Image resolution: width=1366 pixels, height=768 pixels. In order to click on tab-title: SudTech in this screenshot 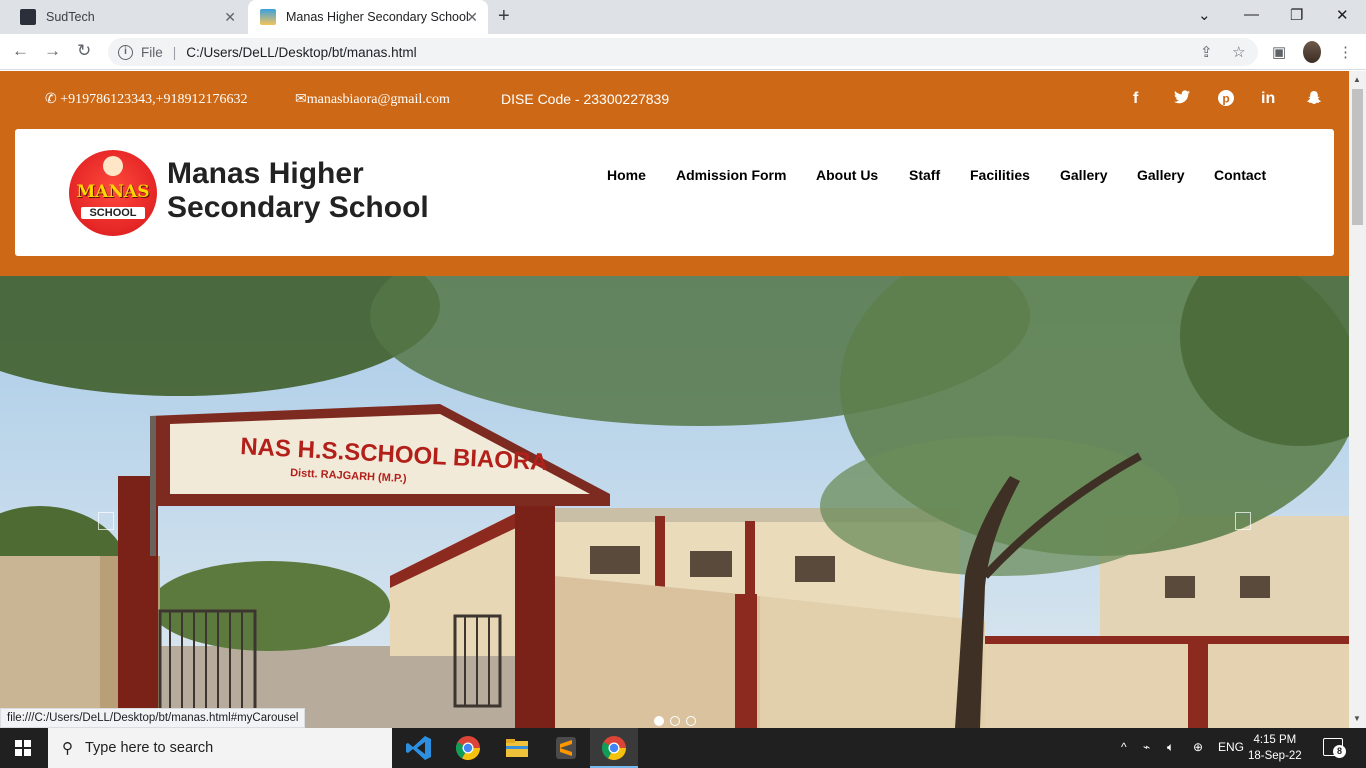, I will do `click(70, 17)`.